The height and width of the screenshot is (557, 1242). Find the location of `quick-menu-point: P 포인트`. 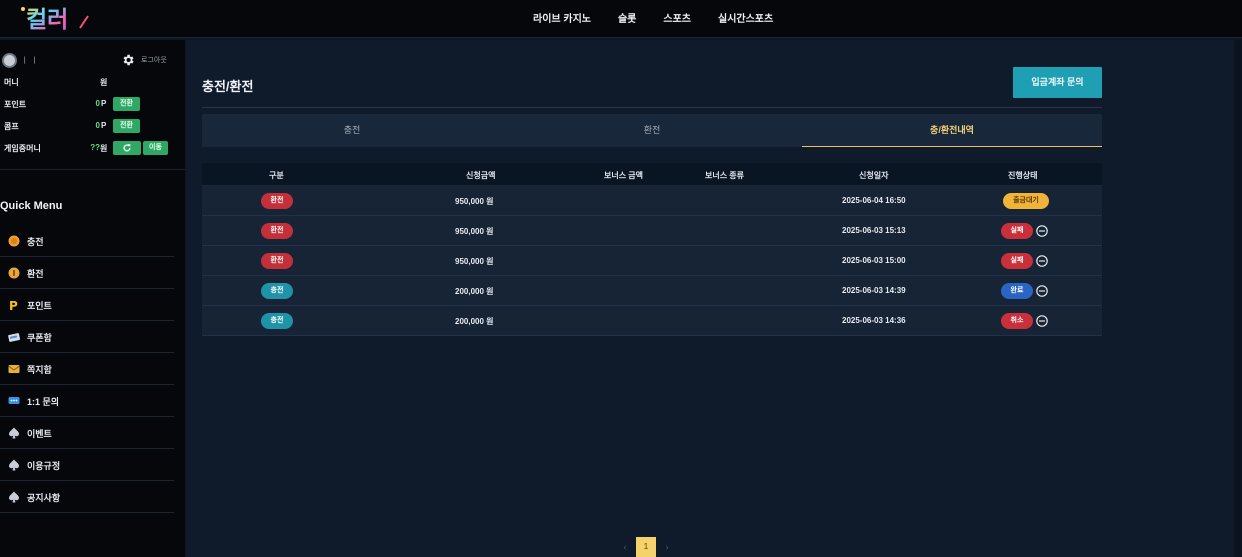

quick-menu-point: P 포인트 is located at coordinates (87, 305).